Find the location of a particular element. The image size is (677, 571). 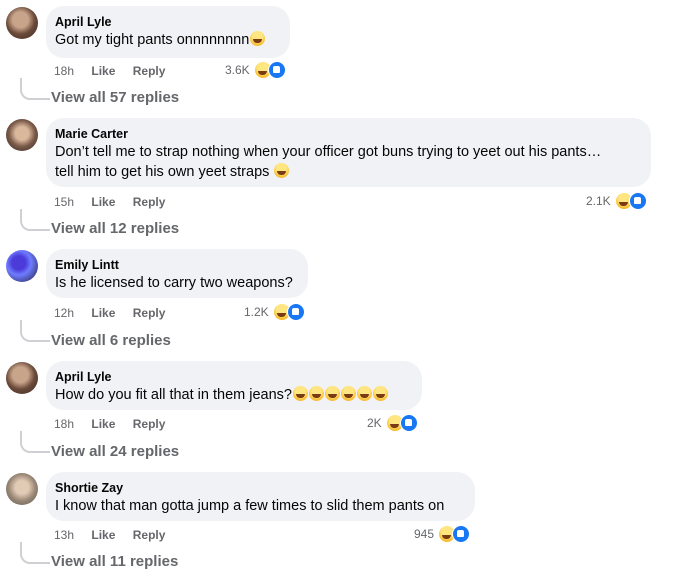

comment-text: Got my tight pants onnnnnnnn is located at coordinates (166, 40).